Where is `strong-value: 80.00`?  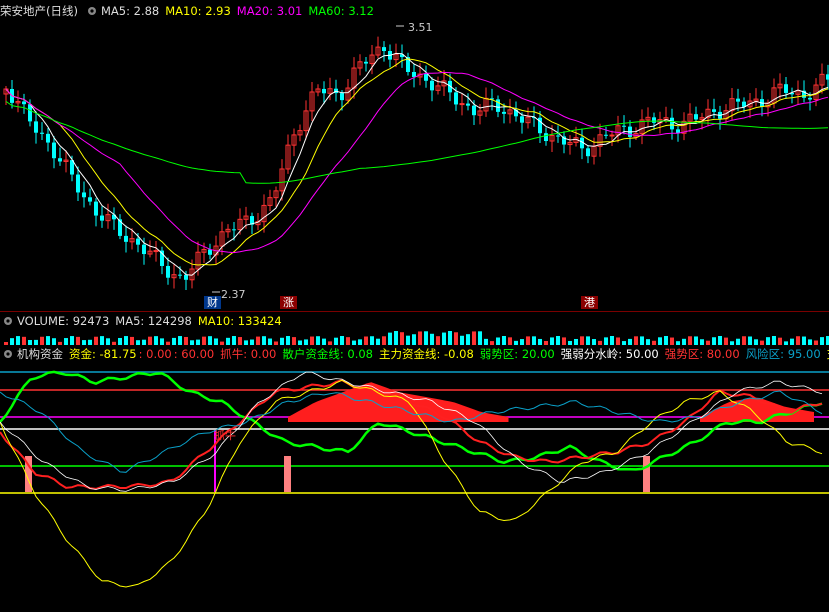 strong-value: 80.00 is located at coordinates (723, 354).